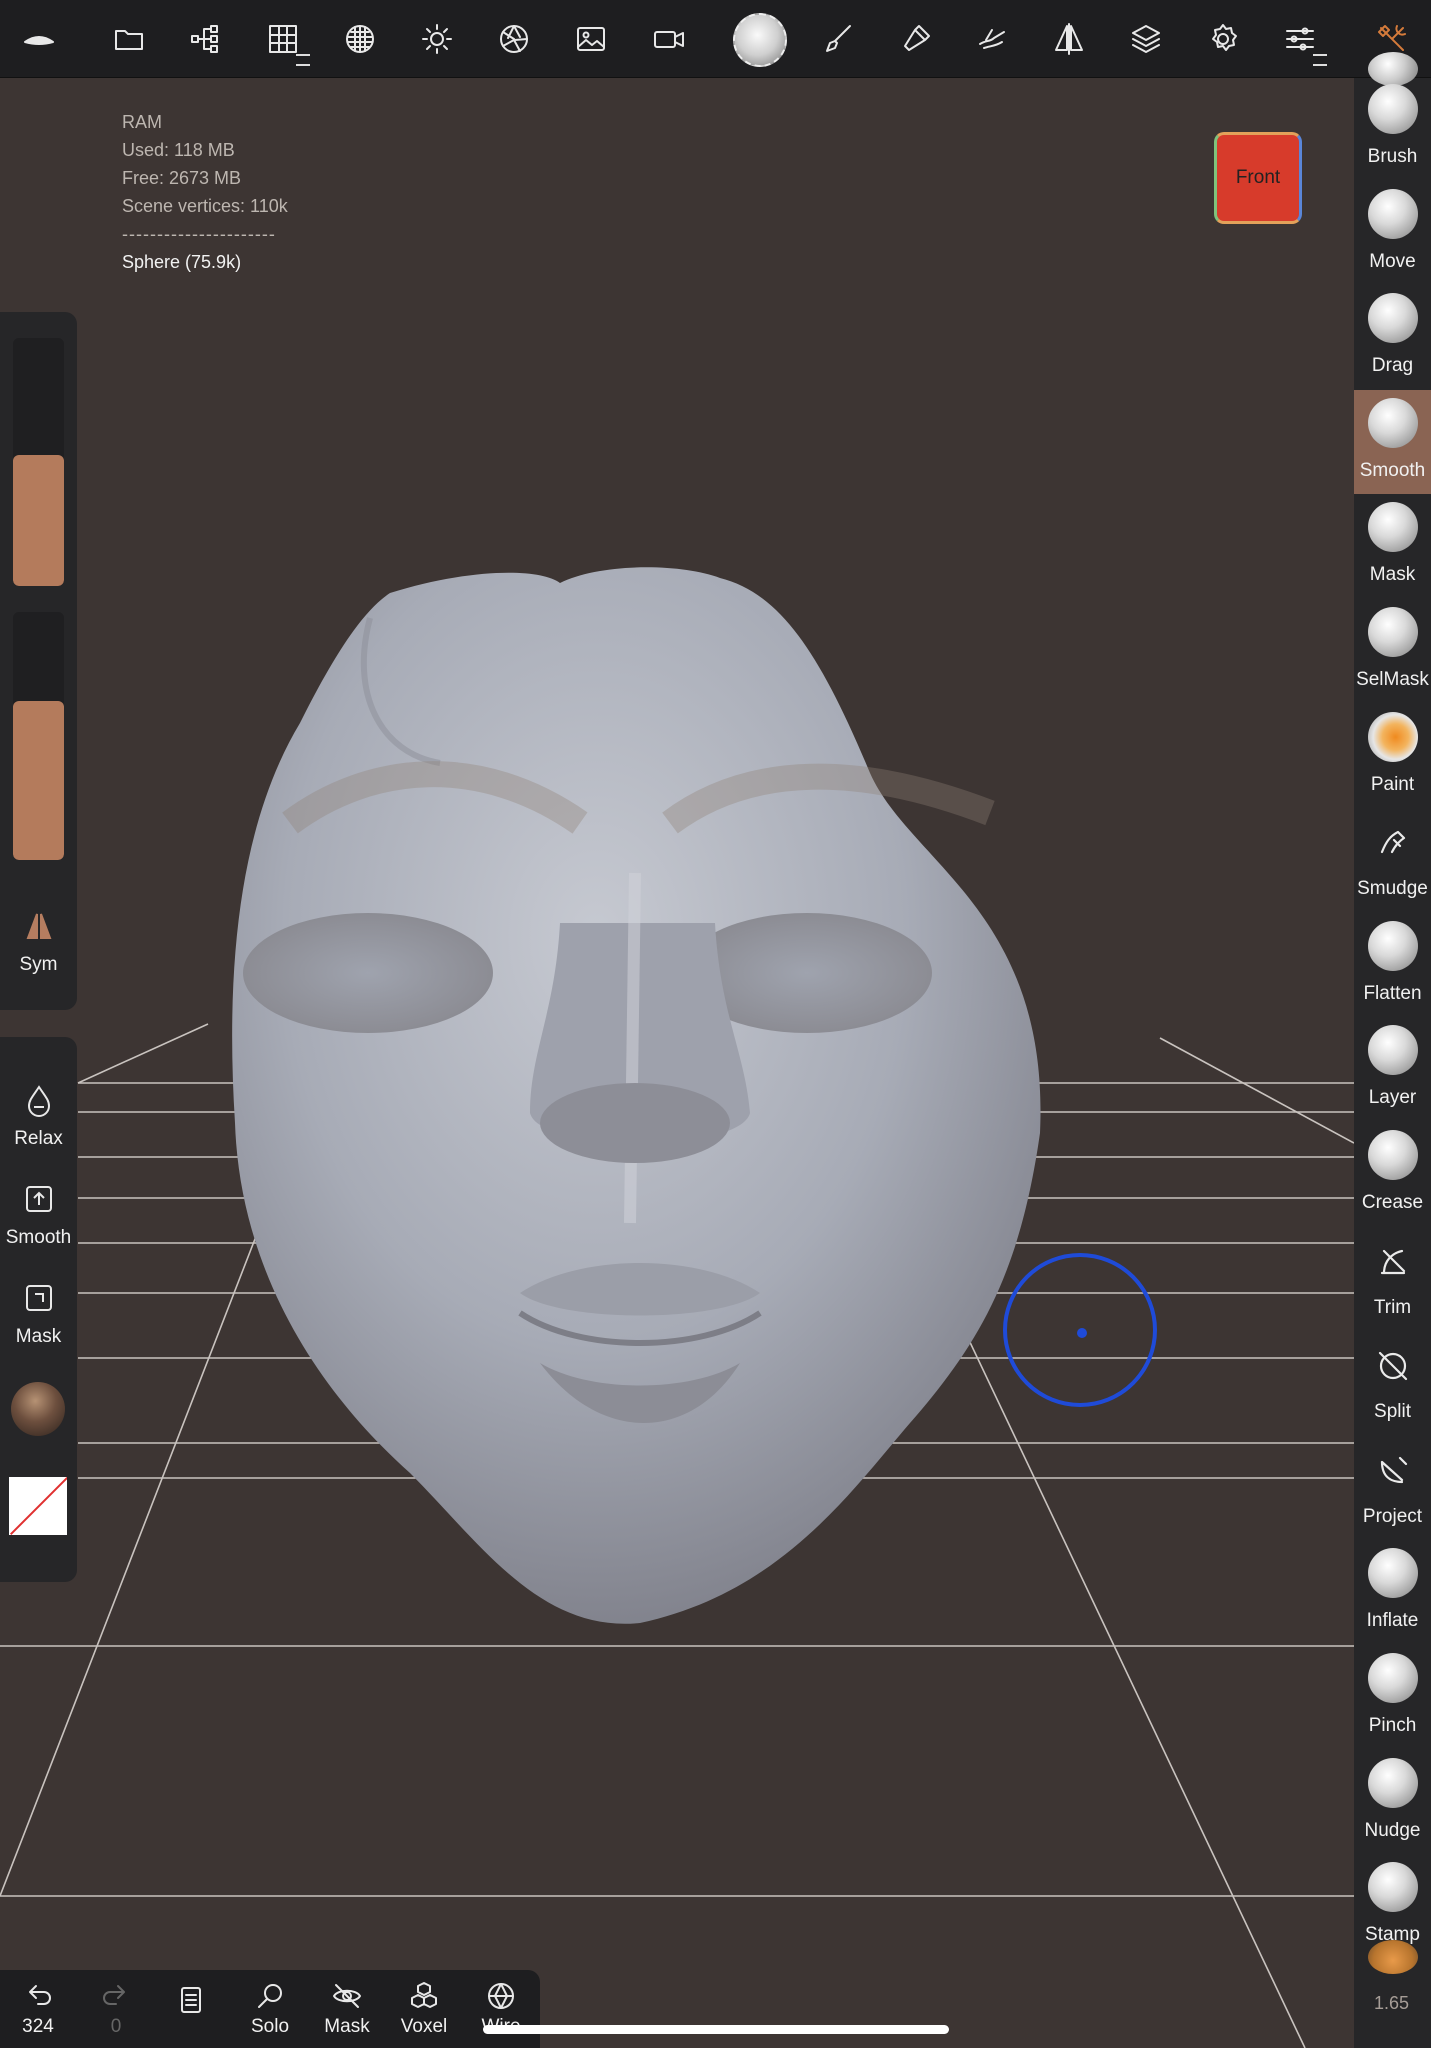 This screenshot has height=2048, width=1431. I want to click on mask-icon, so click(1393, 527).